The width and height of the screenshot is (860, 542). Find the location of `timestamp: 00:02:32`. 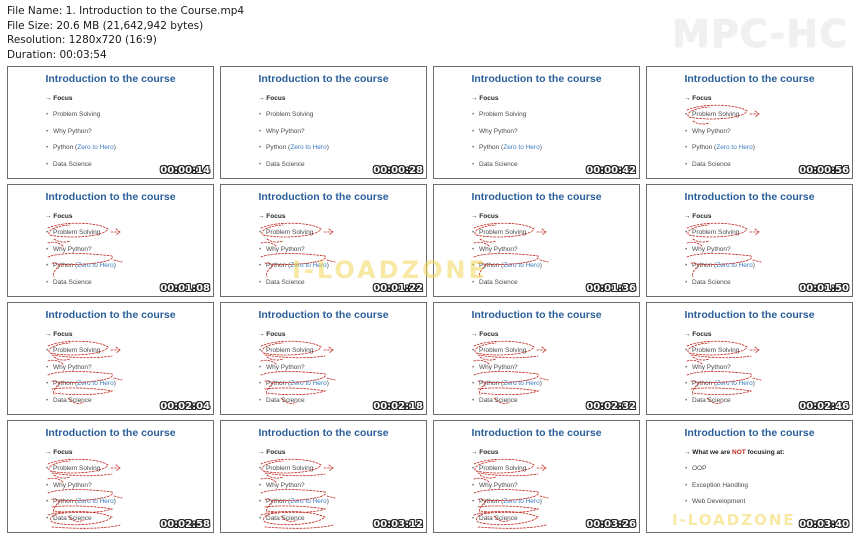

timestamp: 00:02:32 is located at coordinates (611, 406).